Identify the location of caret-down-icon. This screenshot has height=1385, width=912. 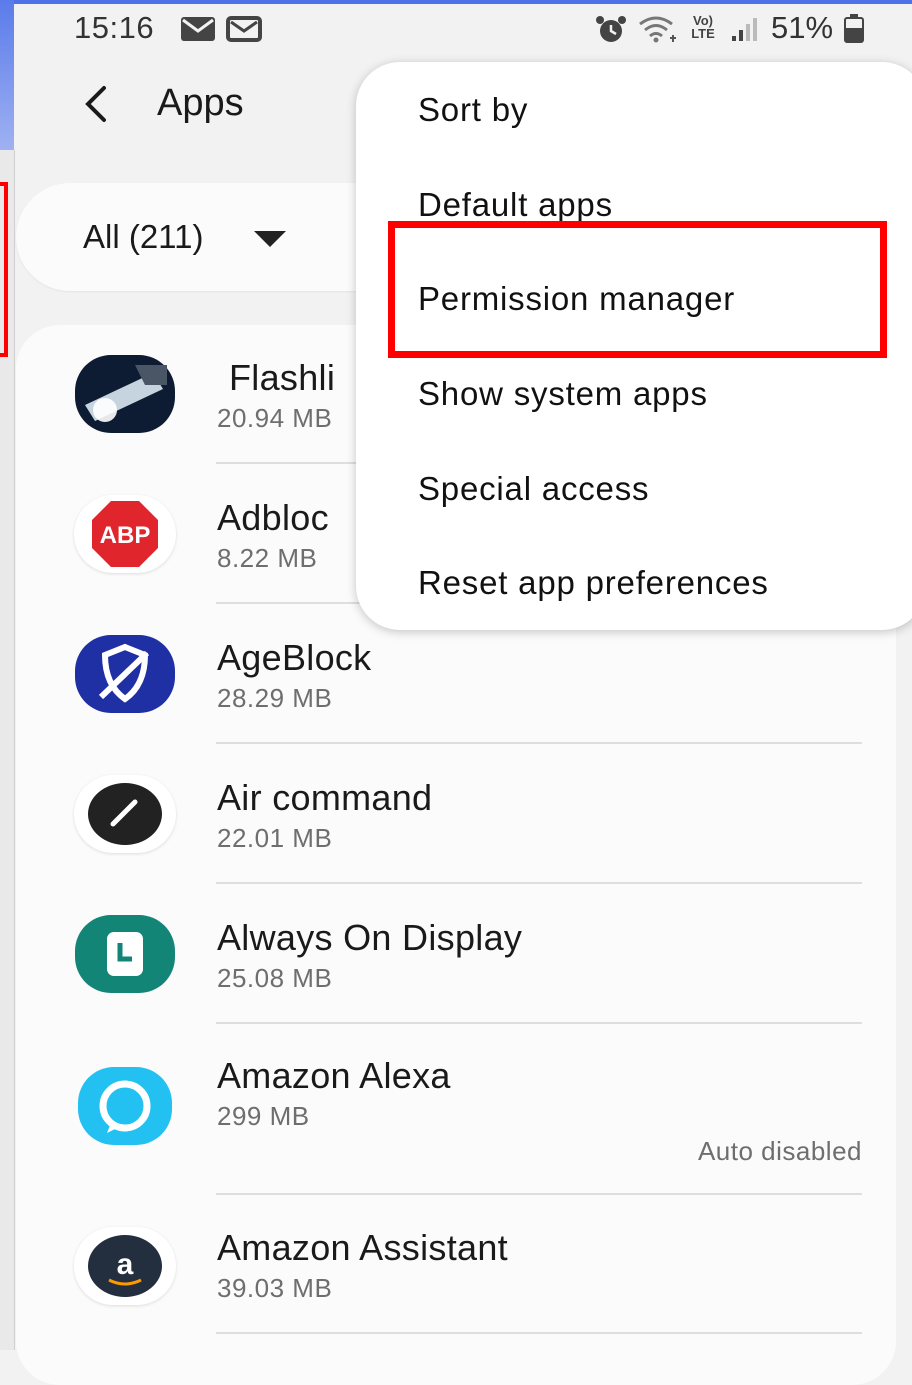
(270, 239).